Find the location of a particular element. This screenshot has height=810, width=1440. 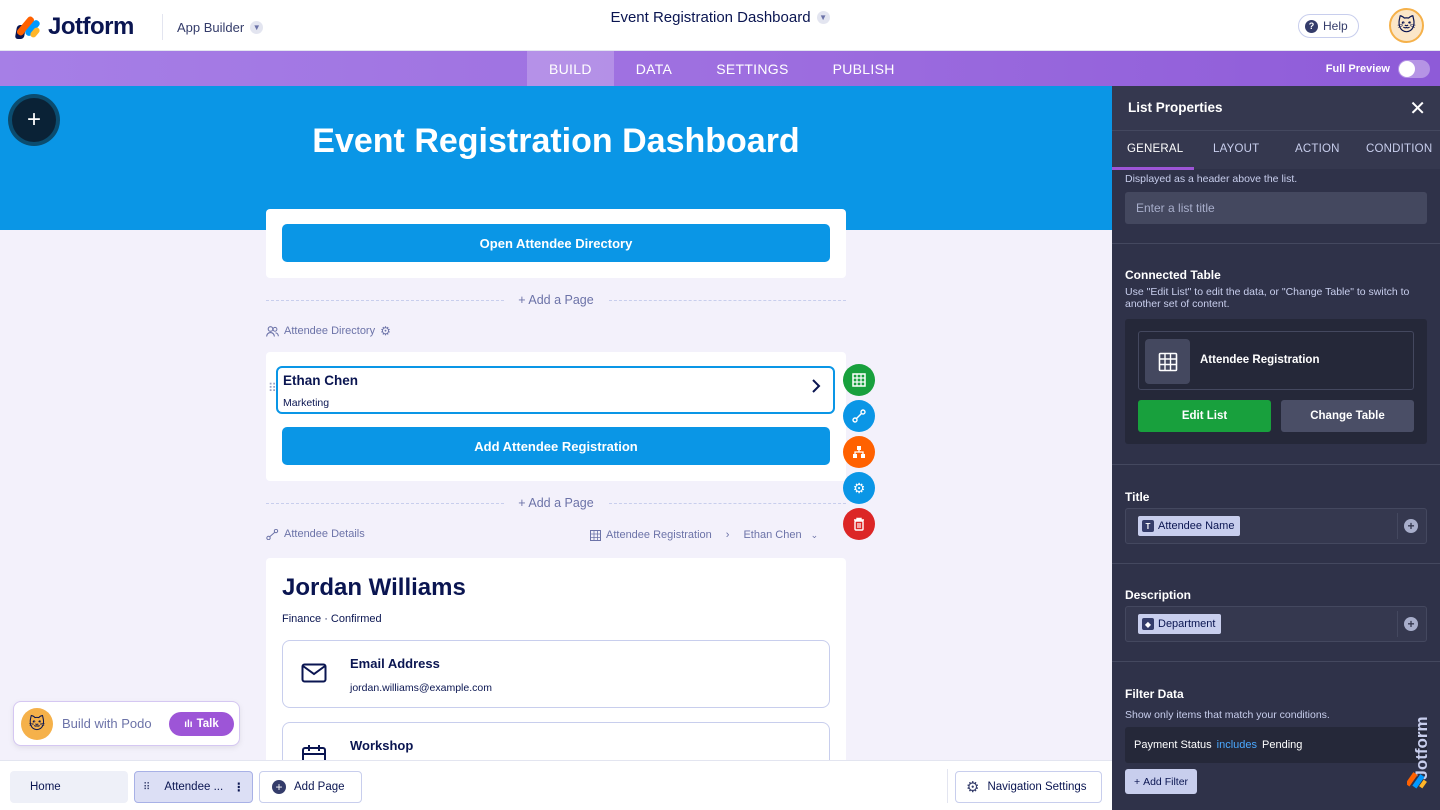

breadcrumb-record: Ethan Chen is located at coordinates (772, 535).